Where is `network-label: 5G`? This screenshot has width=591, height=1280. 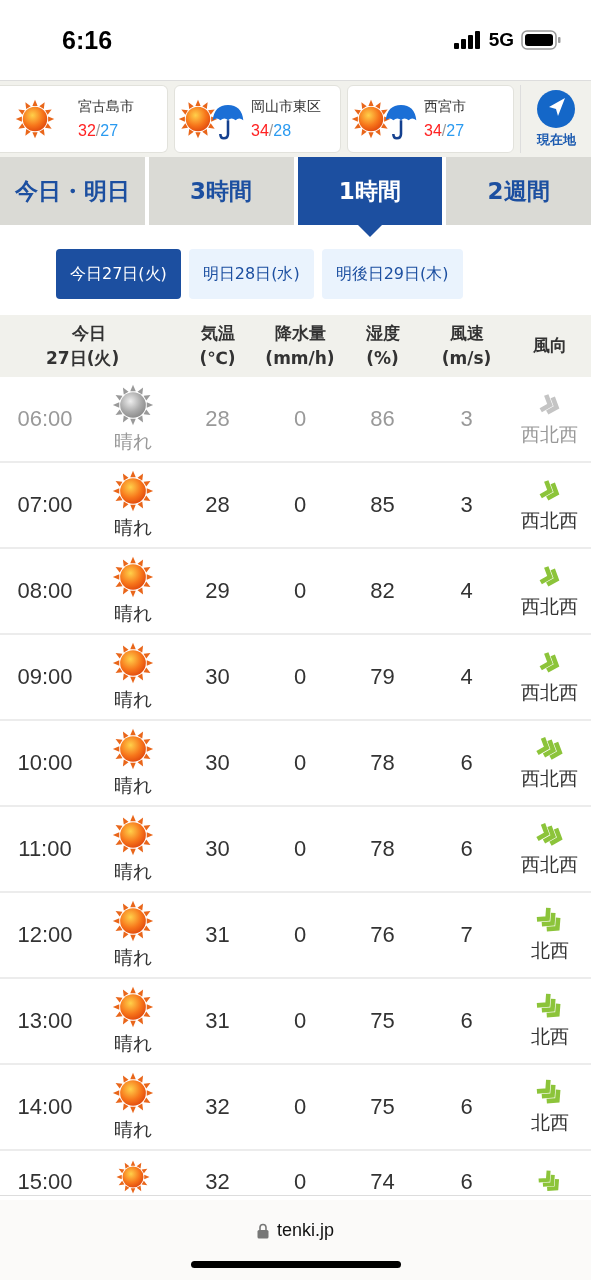
network-label: 5G is located at coordinates (501, 40).